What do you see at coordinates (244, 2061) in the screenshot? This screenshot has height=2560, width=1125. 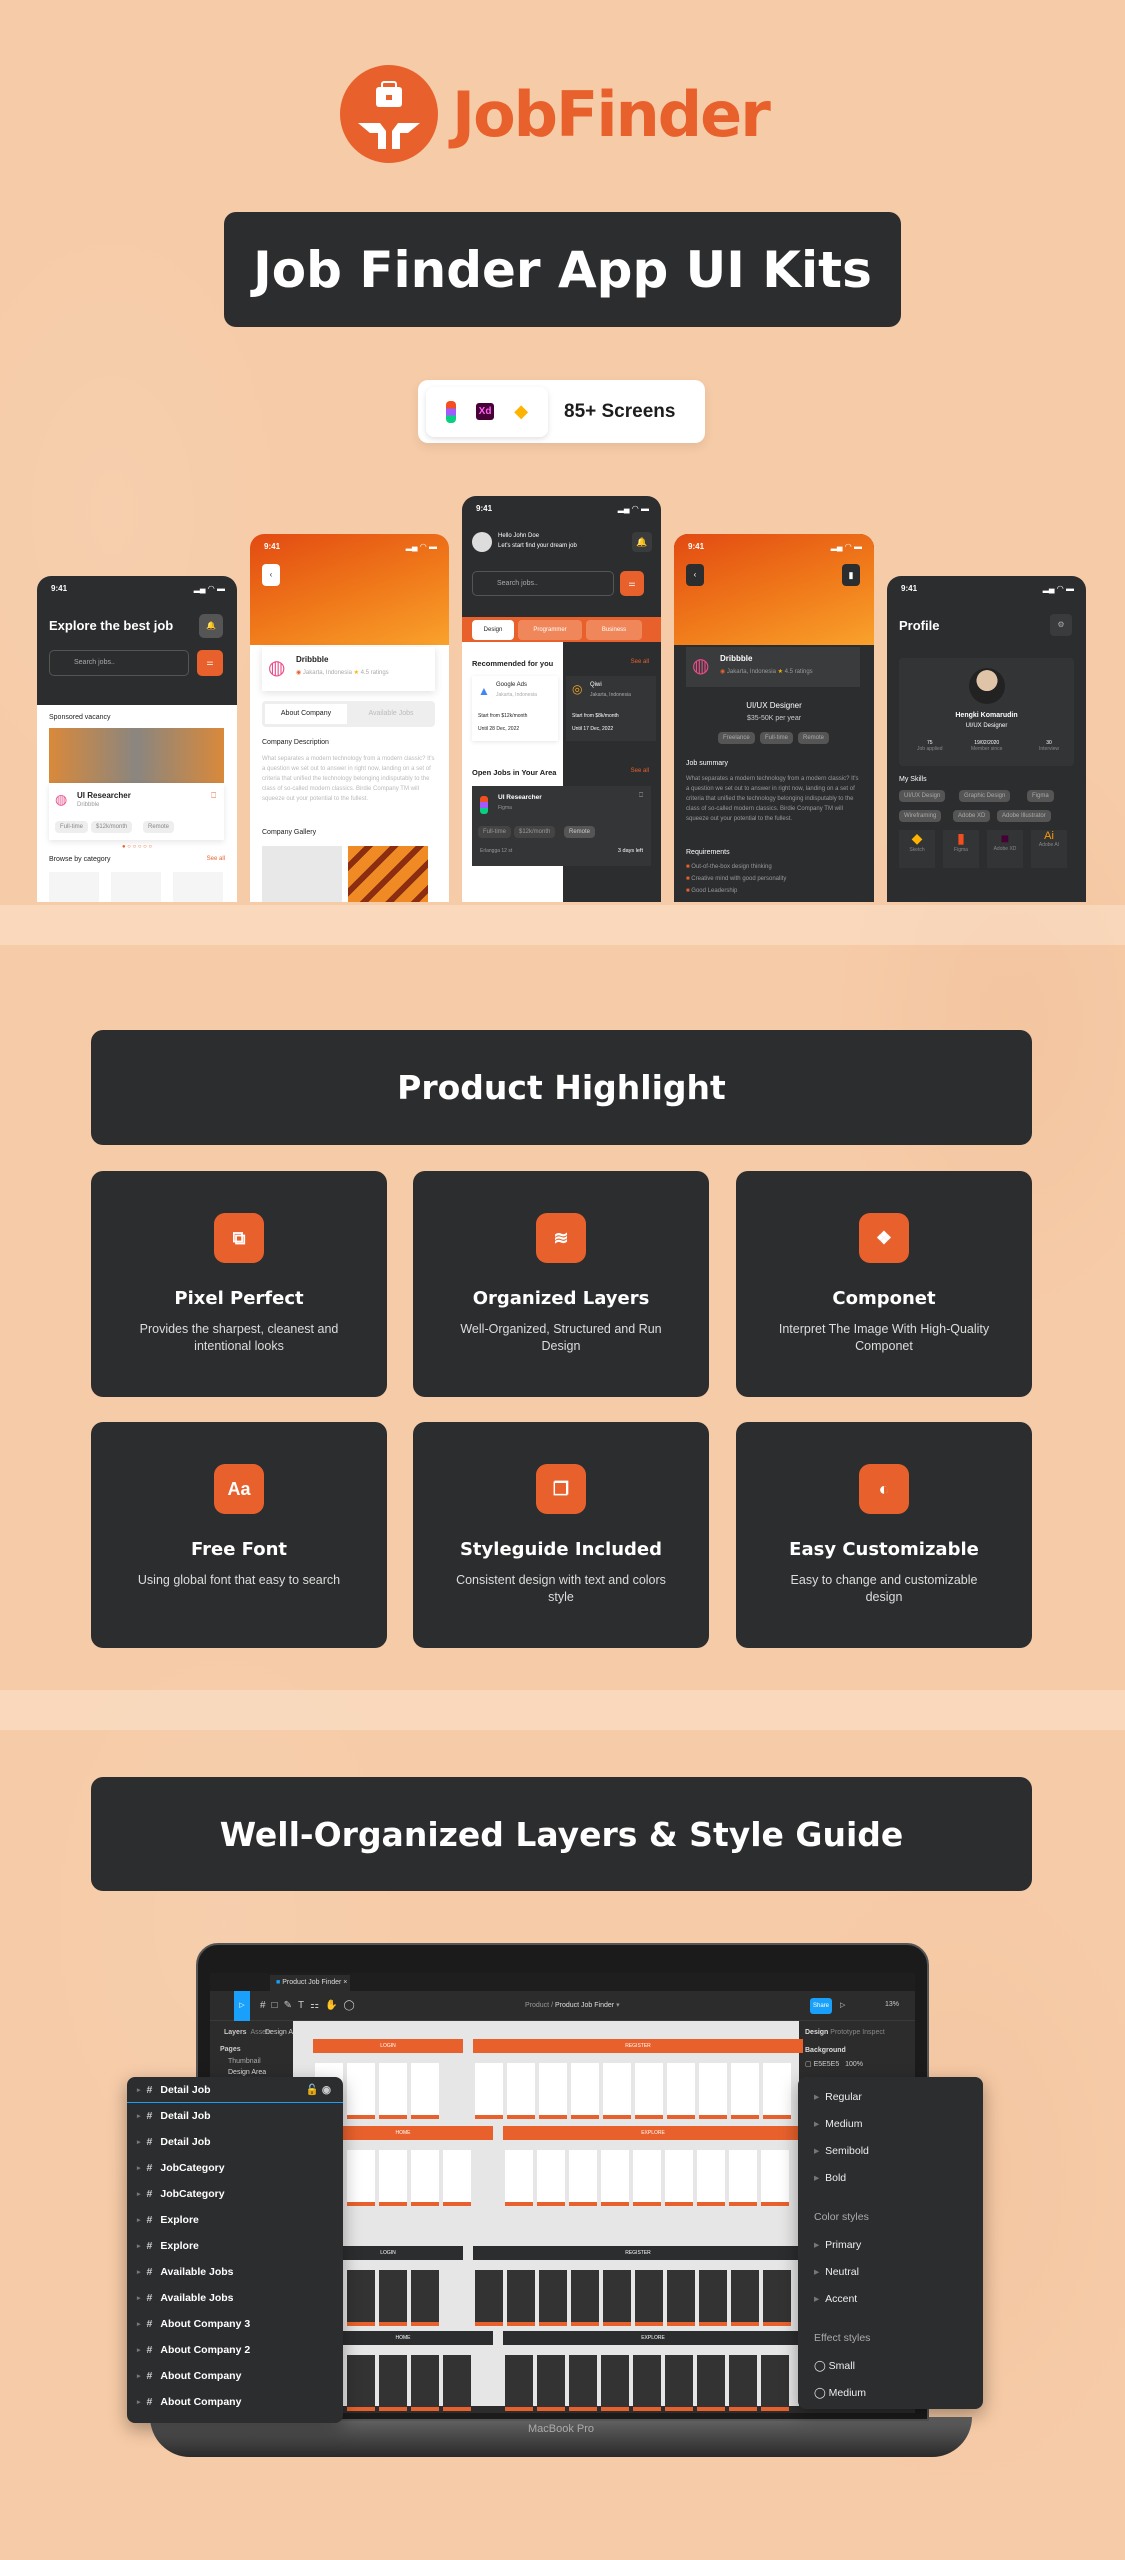 I see `page-item: Thumbnail` at bounding box center [244, 2061].